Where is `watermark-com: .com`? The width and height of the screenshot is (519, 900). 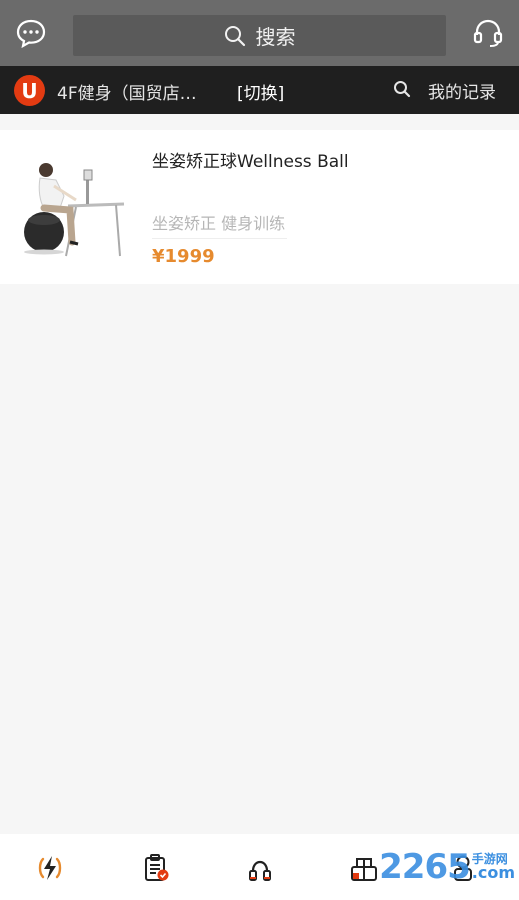
watermark-com: .com is located at coordinates (493, 872).